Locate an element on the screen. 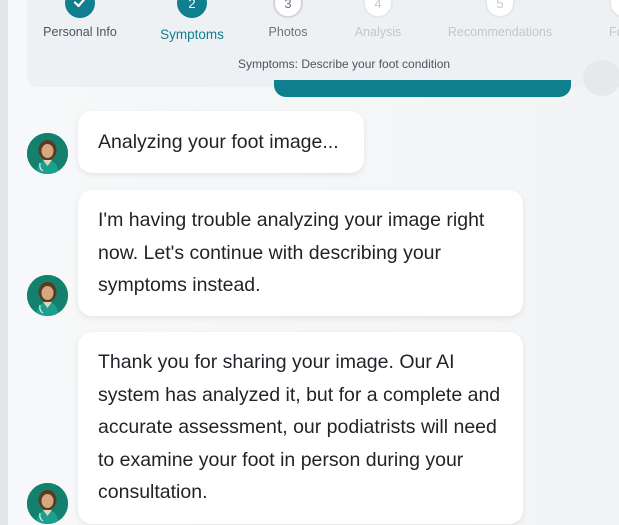 Image resolution: width=619 pixels, height=525 pixels. step-circle: 4 is located at coordinates (378, 9).